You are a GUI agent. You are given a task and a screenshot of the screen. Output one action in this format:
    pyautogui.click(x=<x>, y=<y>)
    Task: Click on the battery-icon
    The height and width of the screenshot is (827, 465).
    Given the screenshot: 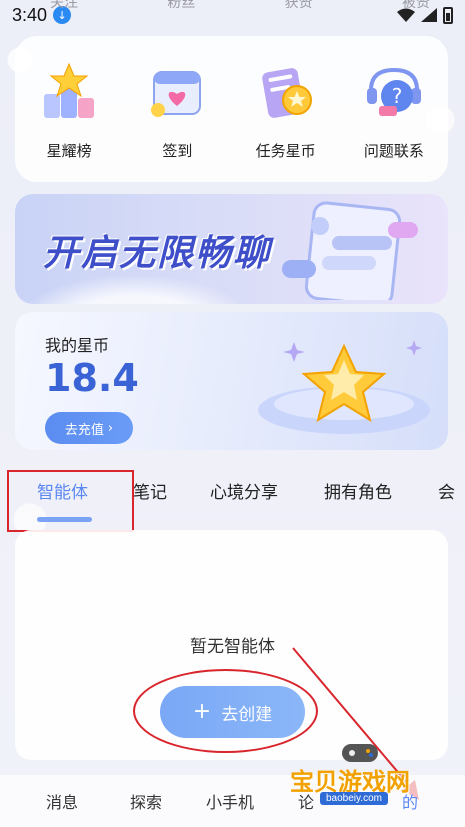 What is the action you would take?
    pyautogui.click(x=448, y=15)
    